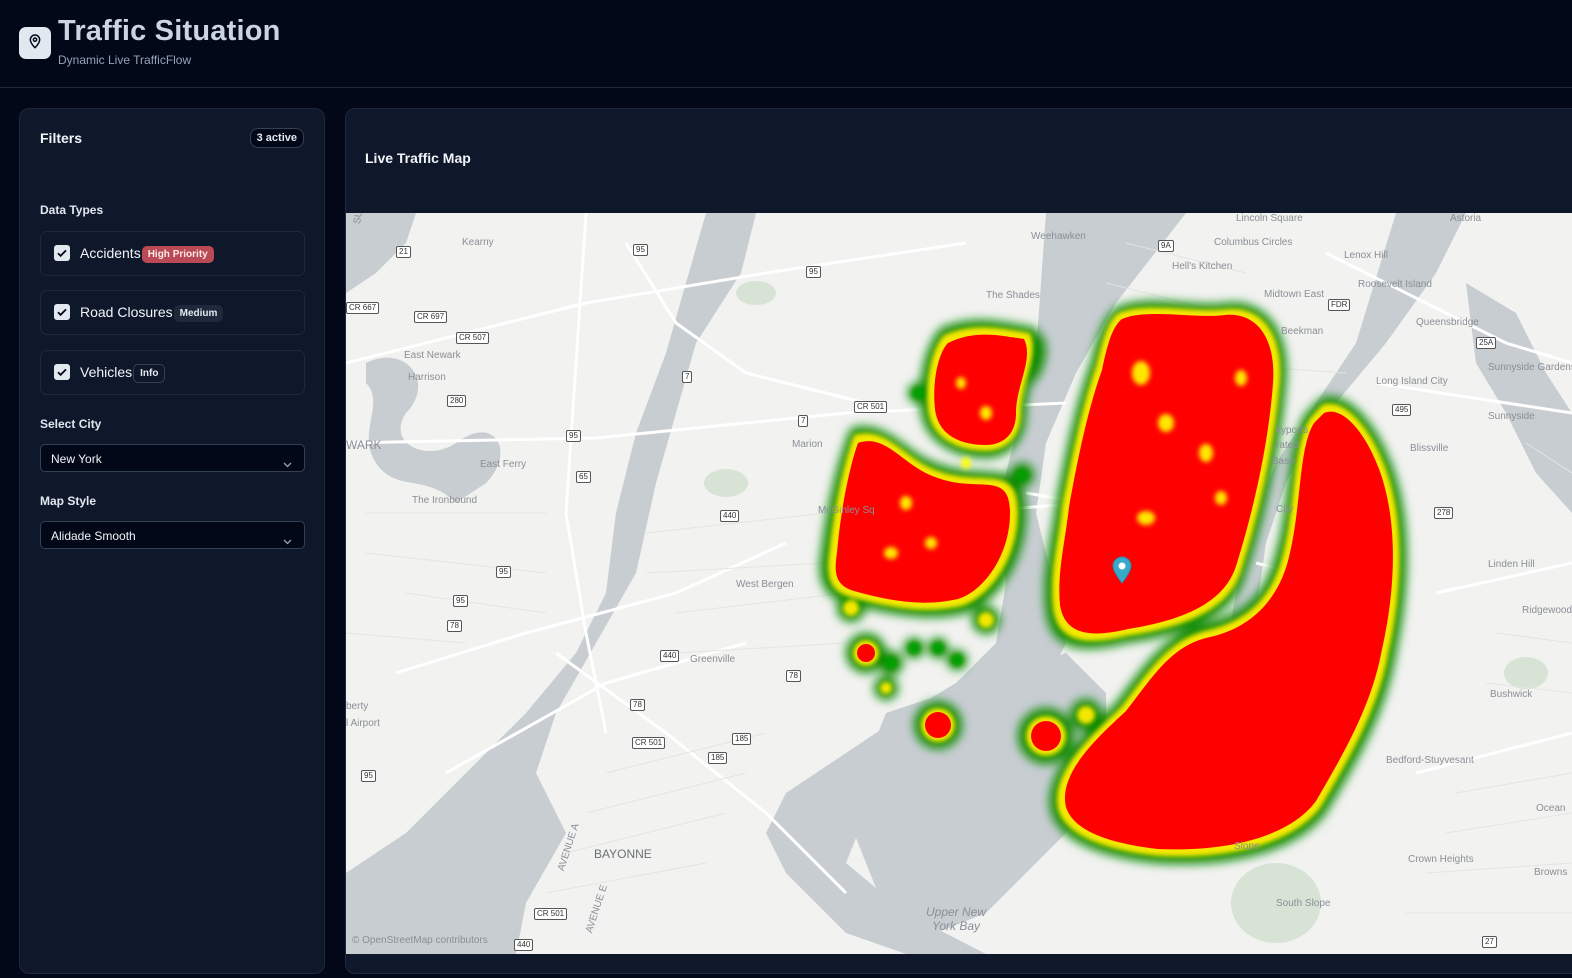  I want to click on map-label-liberty: berty, so click(357, 706).